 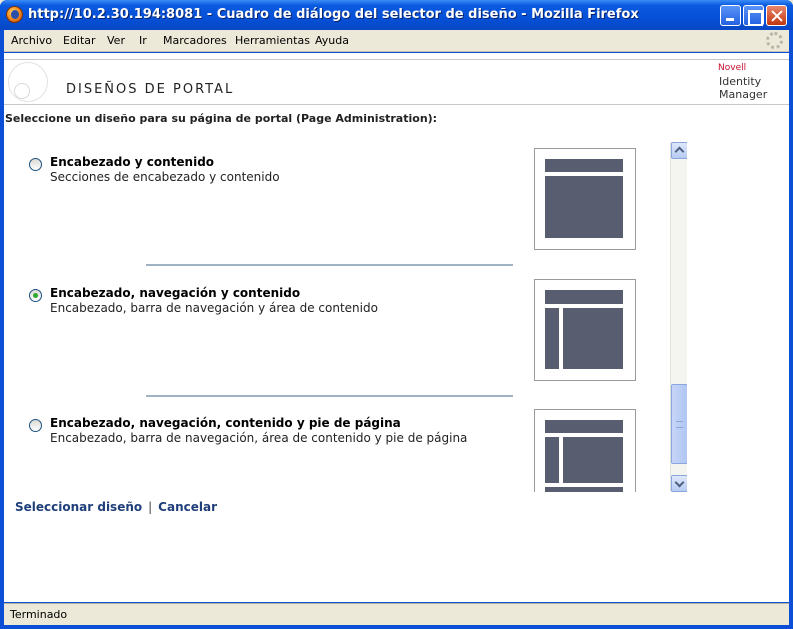 What do you see at coordinates (678, 317) in the screenshot?
I see `vertical-scrollbar` at bounding box center [678, 317].